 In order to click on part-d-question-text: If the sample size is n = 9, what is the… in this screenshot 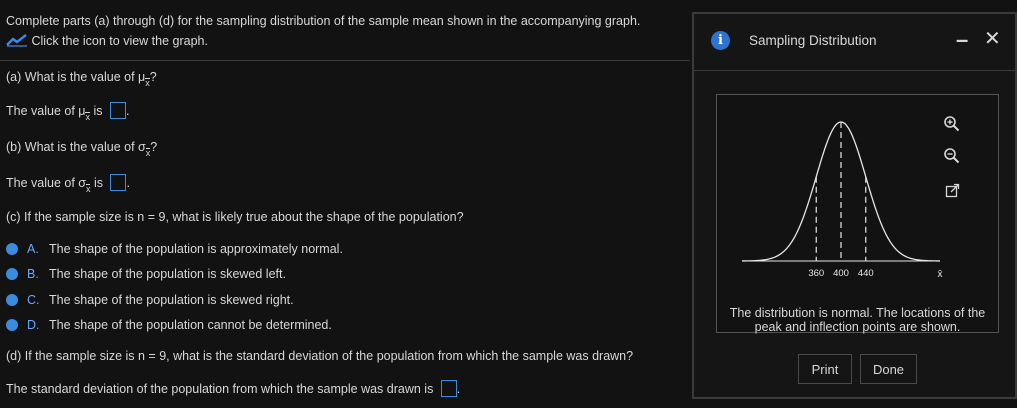, I will do `click(327, 356)`.